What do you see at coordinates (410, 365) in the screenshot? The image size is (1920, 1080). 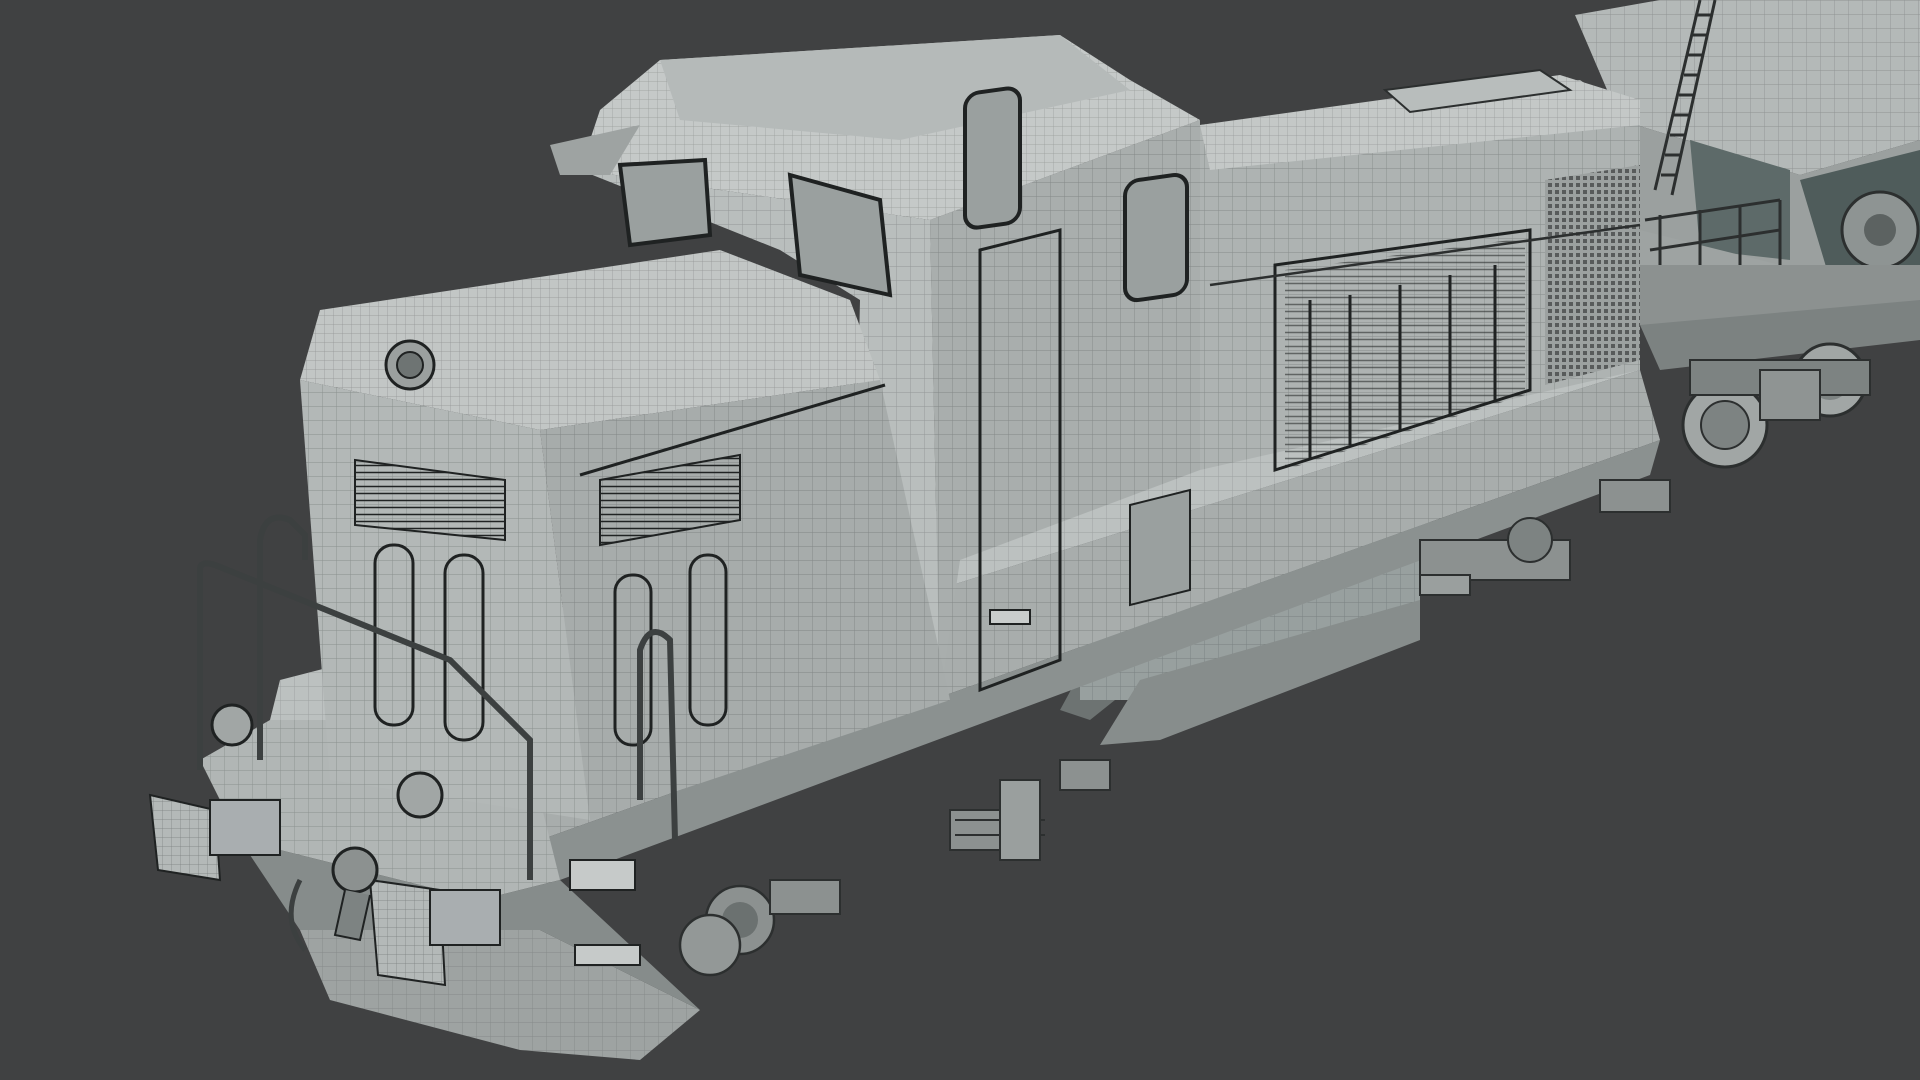 I see `top-headlight` at bounding box center [410, 365].